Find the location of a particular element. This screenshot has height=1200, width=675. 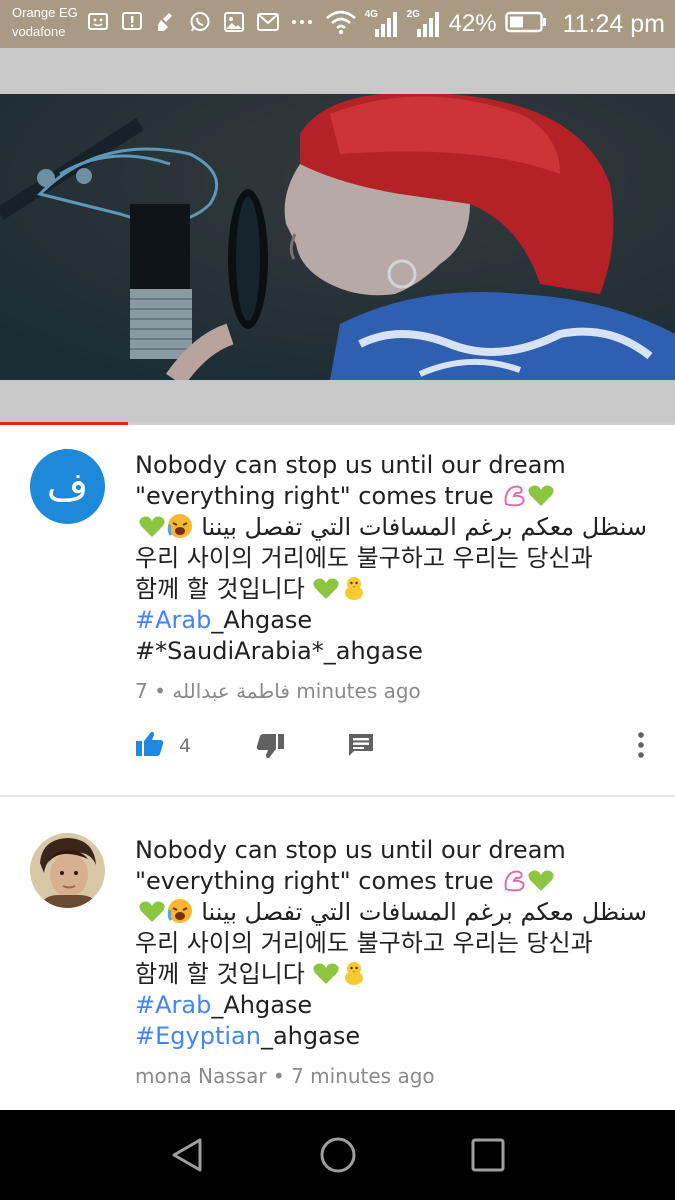

carrier-names: Orange EG vodafone is located at coordinates (45, 22).